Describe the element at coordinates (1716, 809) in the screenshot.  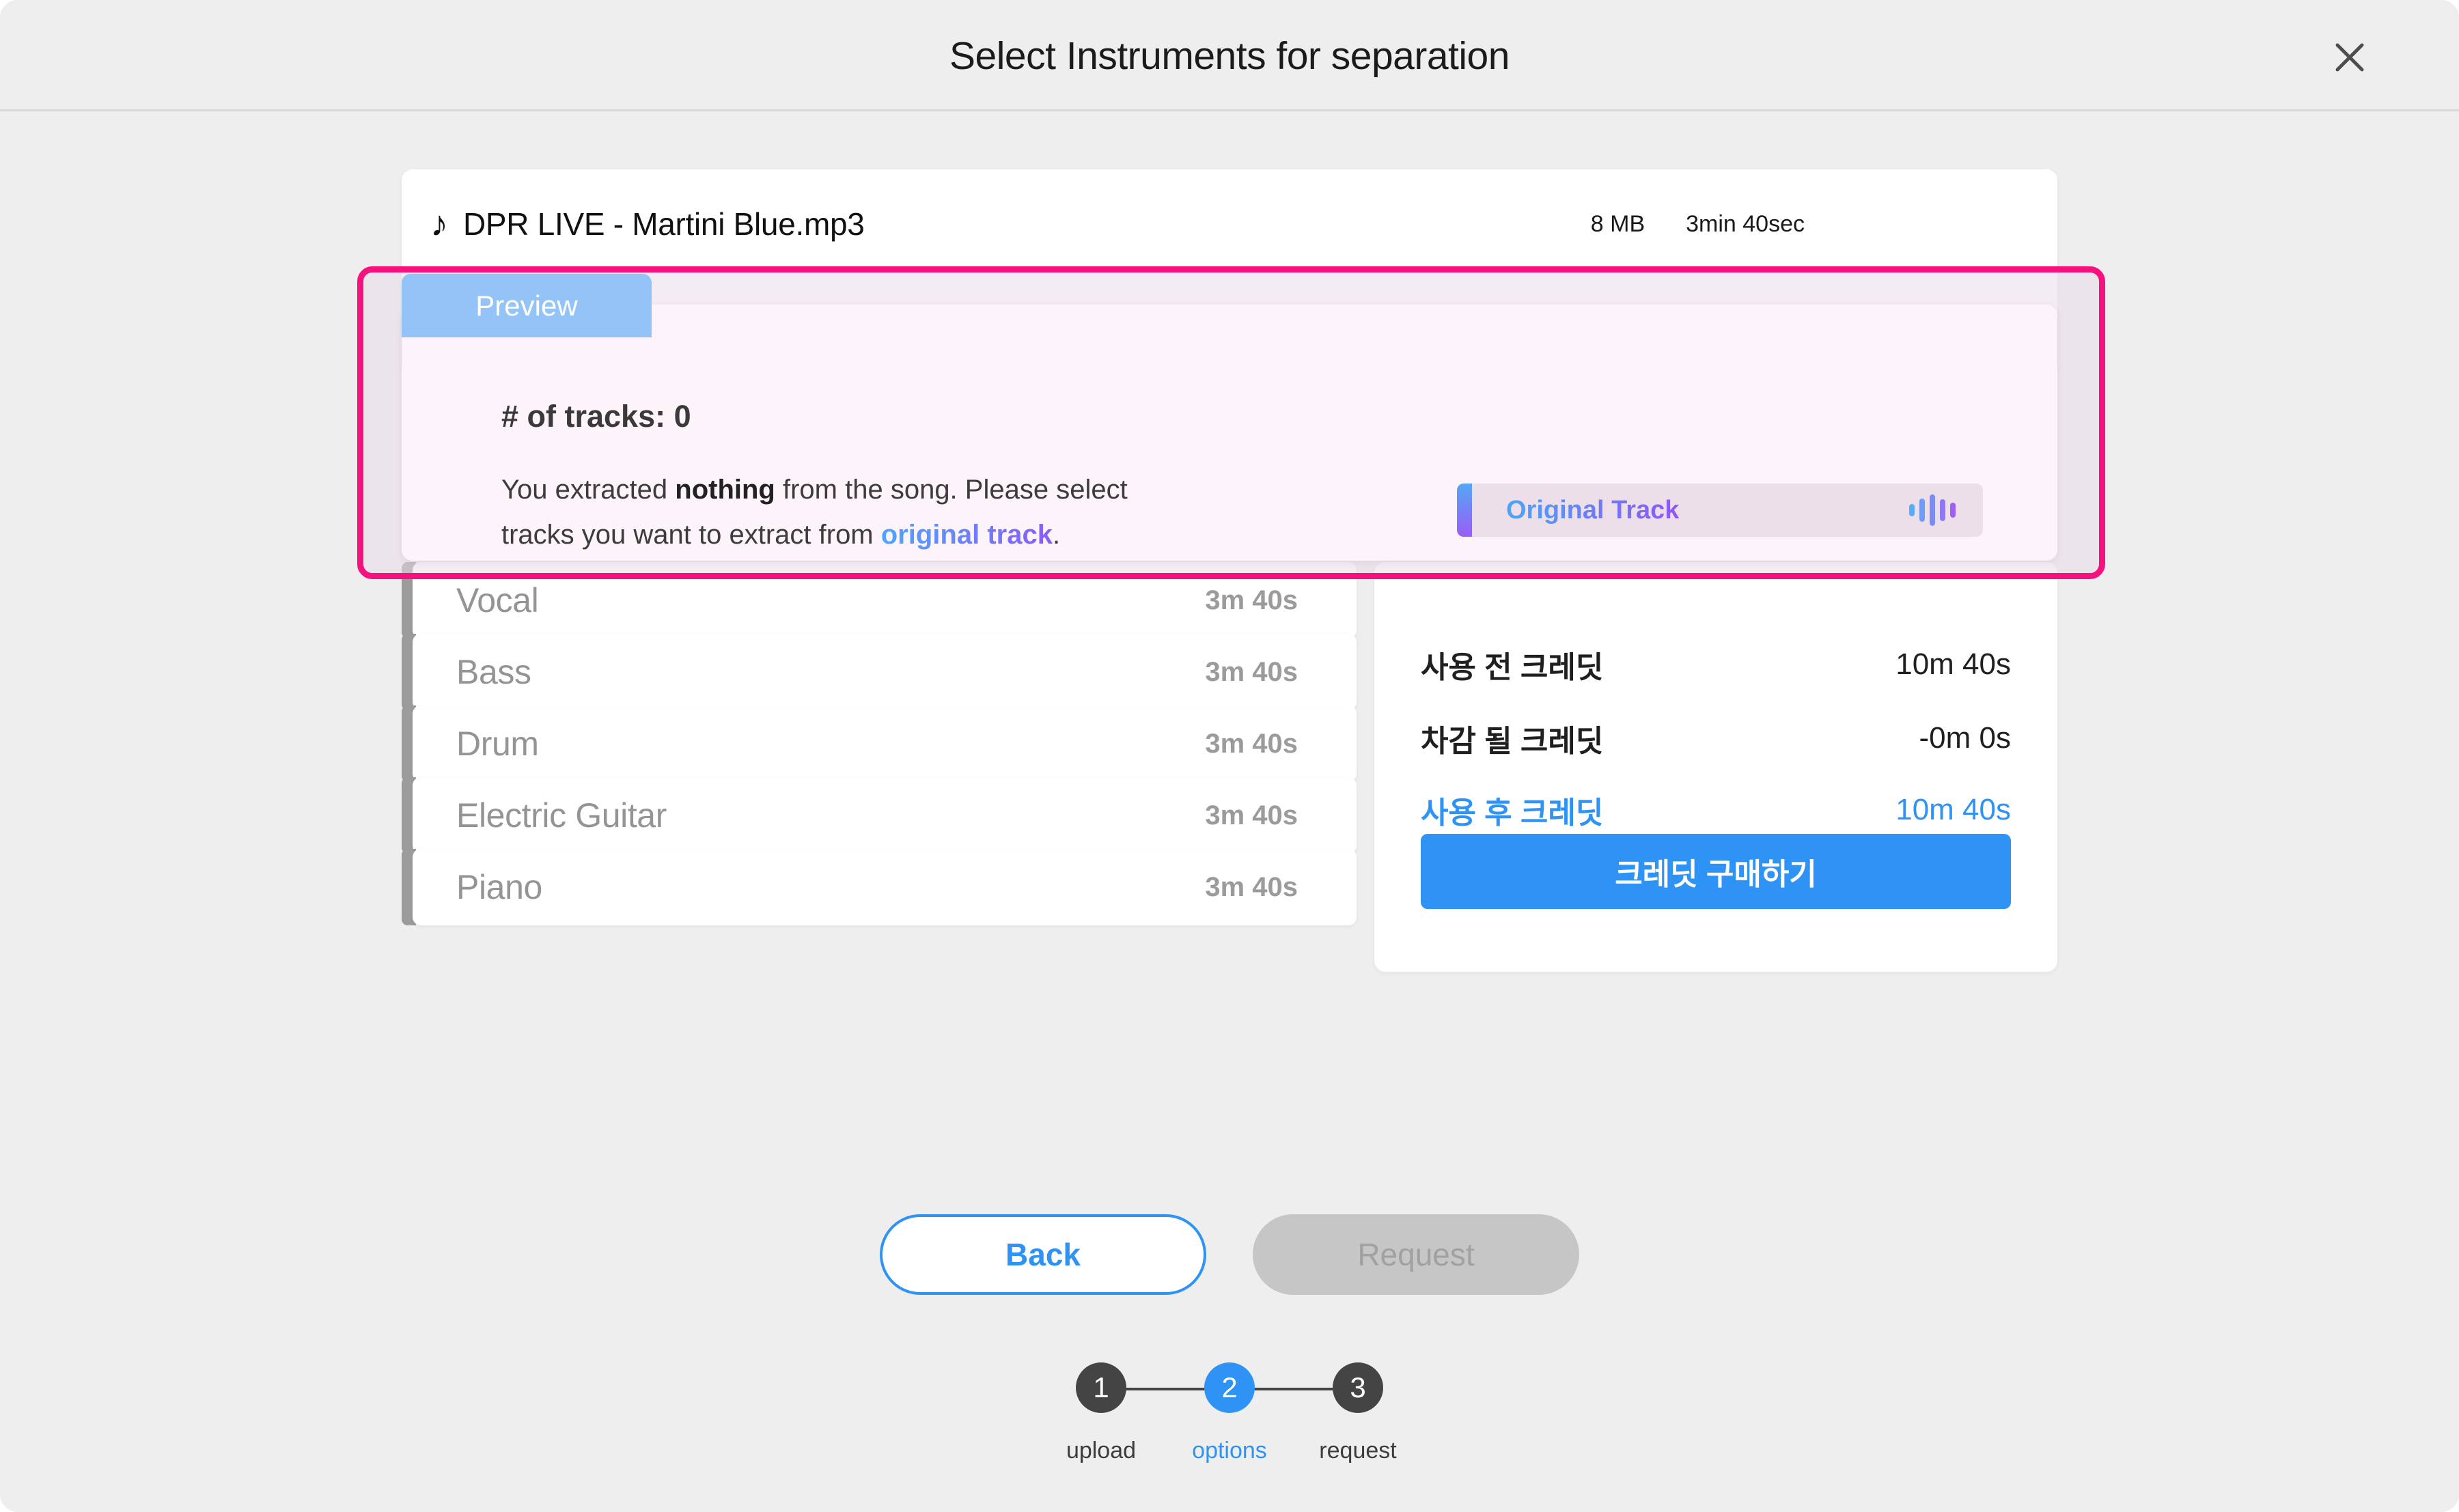
I see `credit-row-after: 사용 후 크레딧 10m 40s` at that location.